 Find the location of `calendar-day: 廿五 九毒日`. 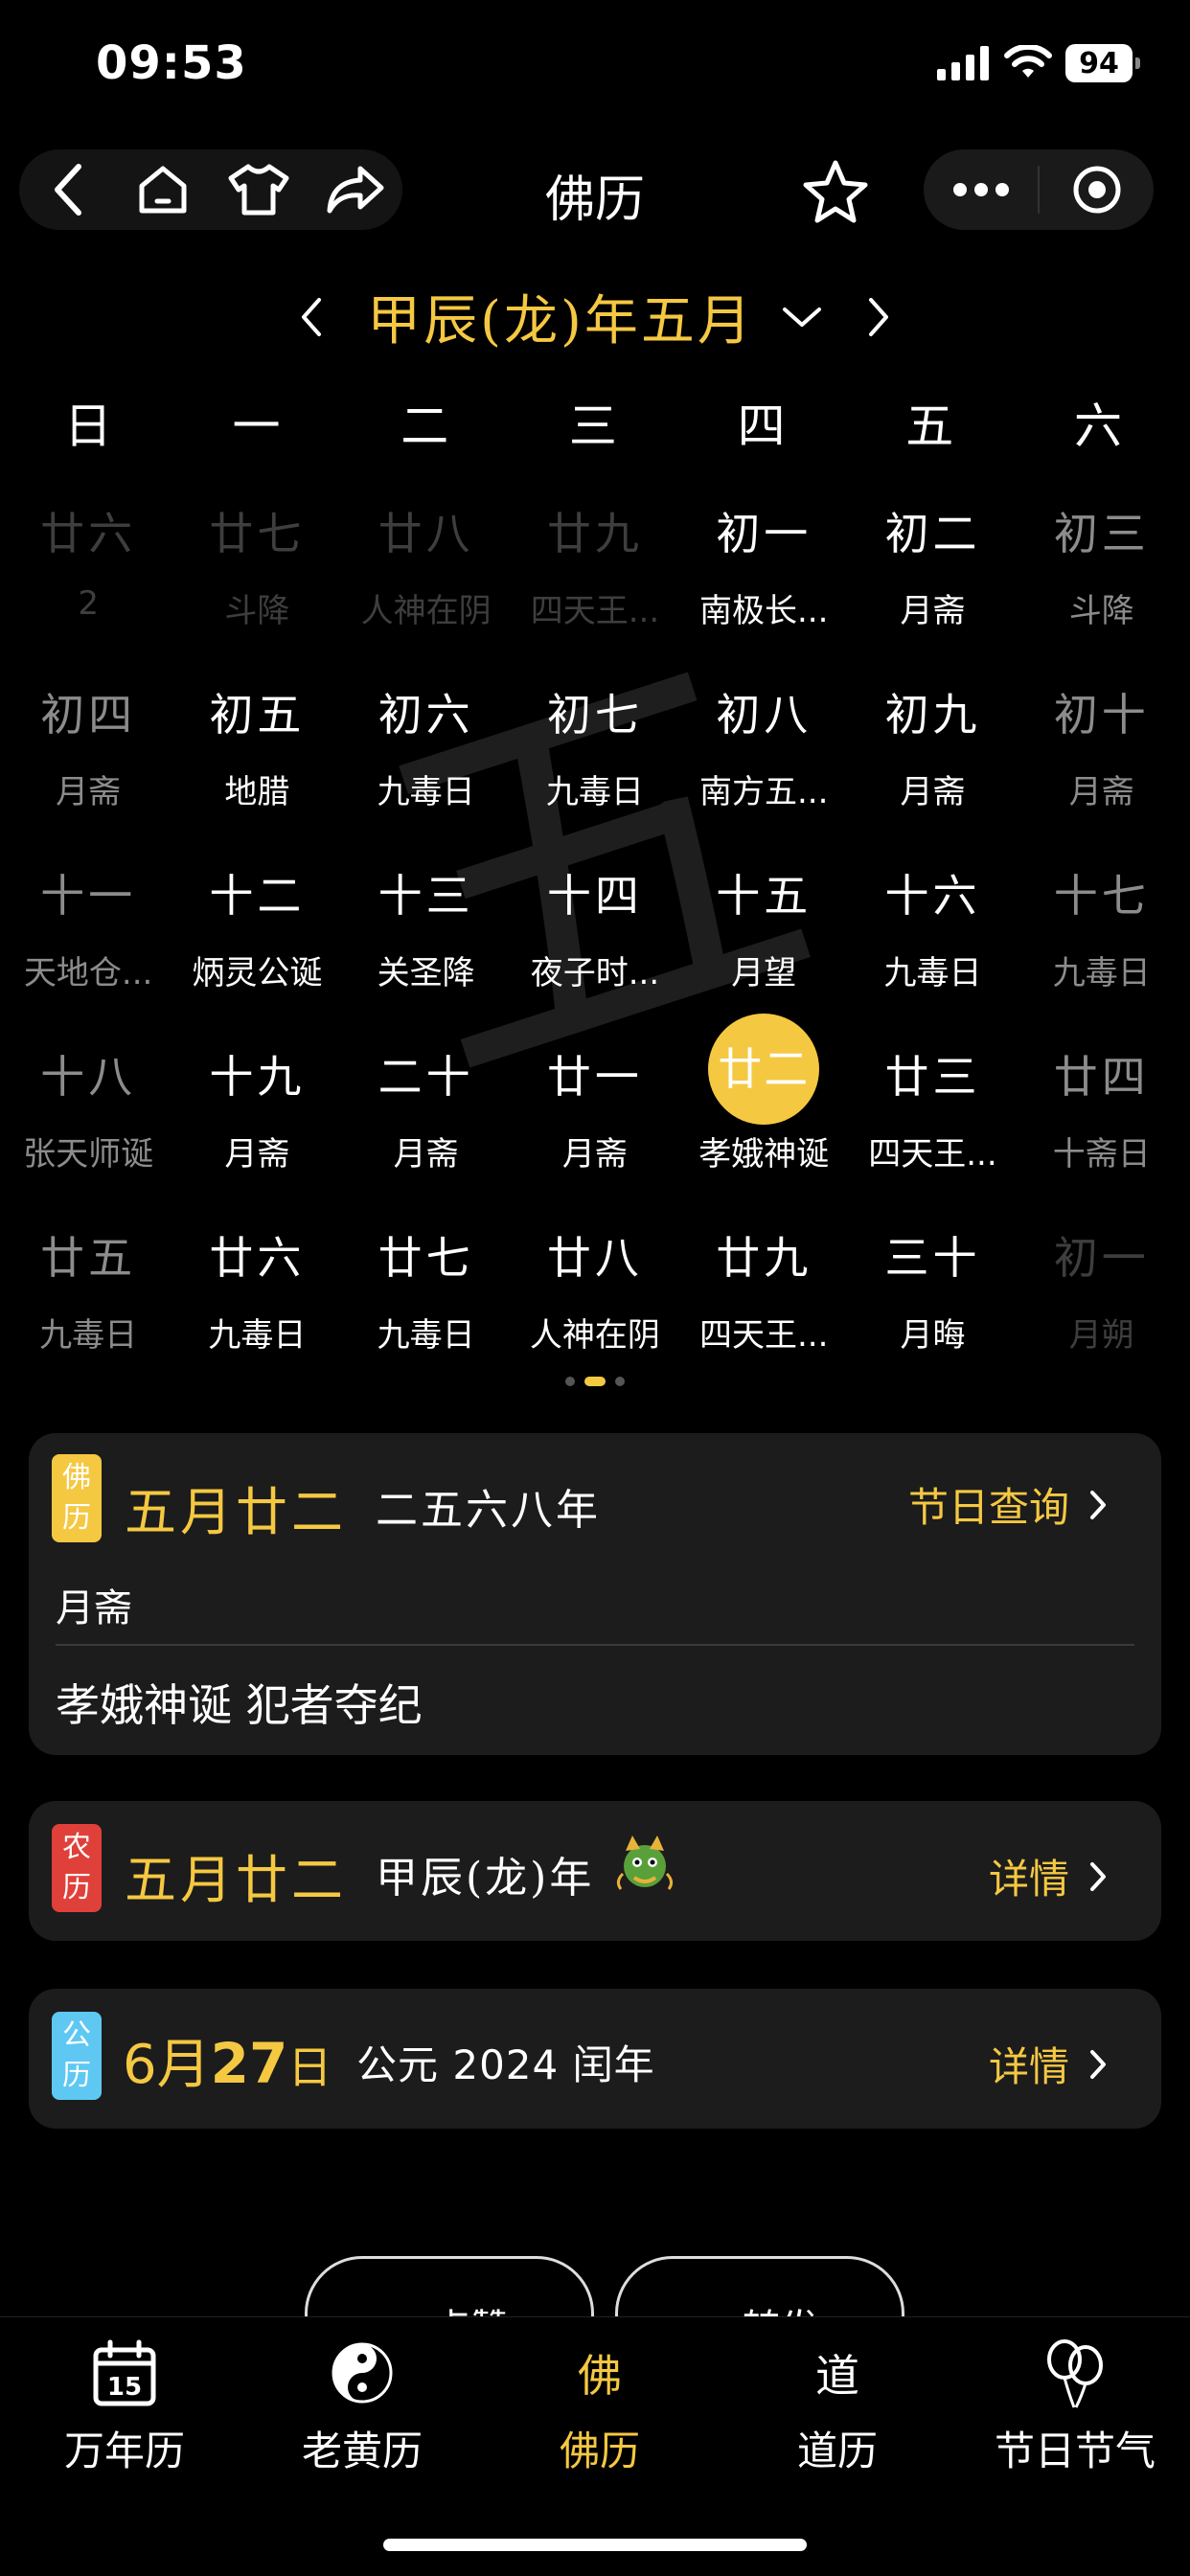

calendar-day: 廿五 九毒日 is located at coordinates (88, 1298).